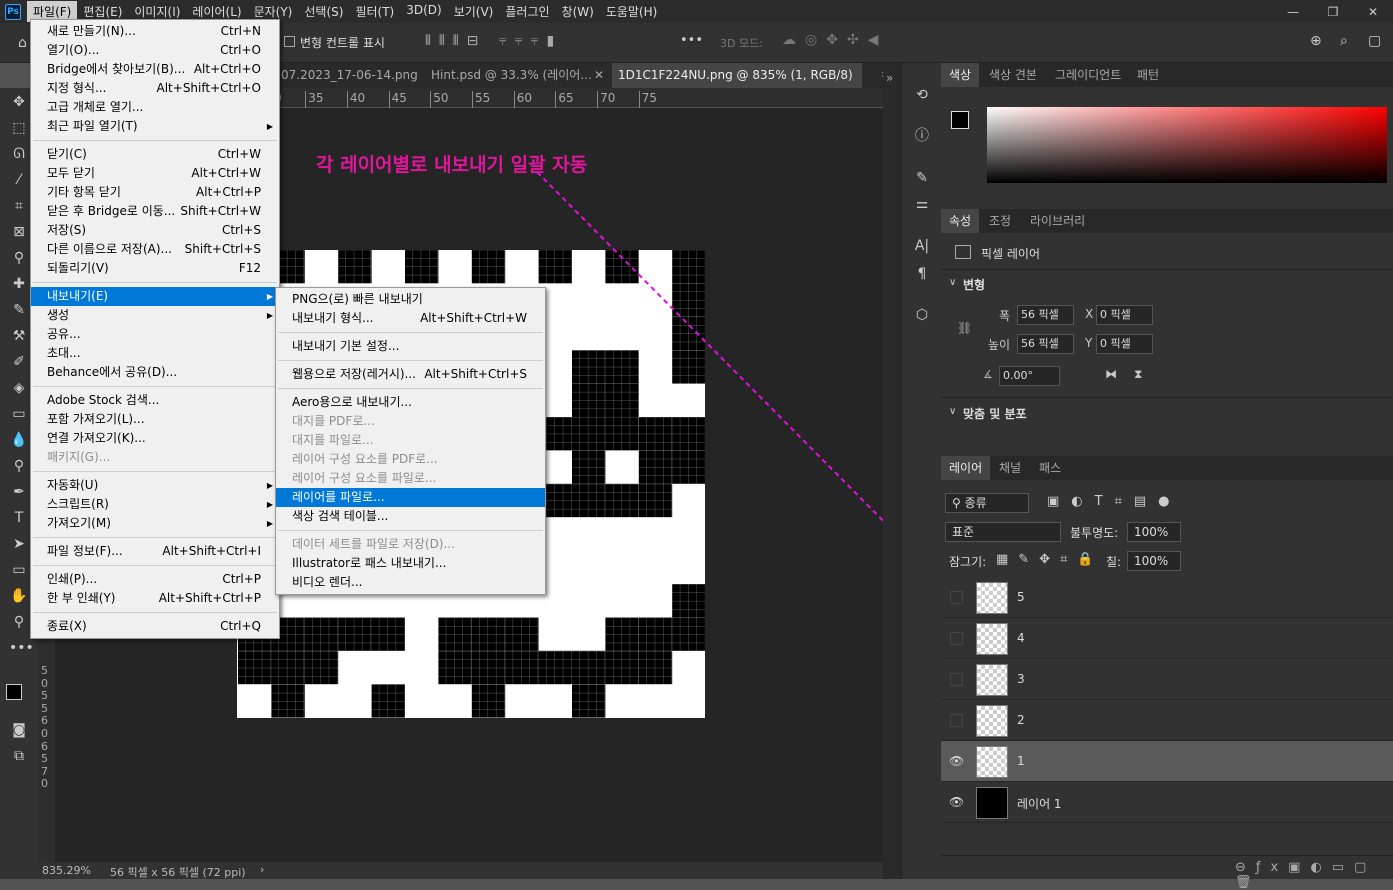 This screenshot has height=890, width=1393. What do you see at coordinates (960, 221) in the screenshot?
I see `tab-properties: 속성` at bounding box center [960, 221].